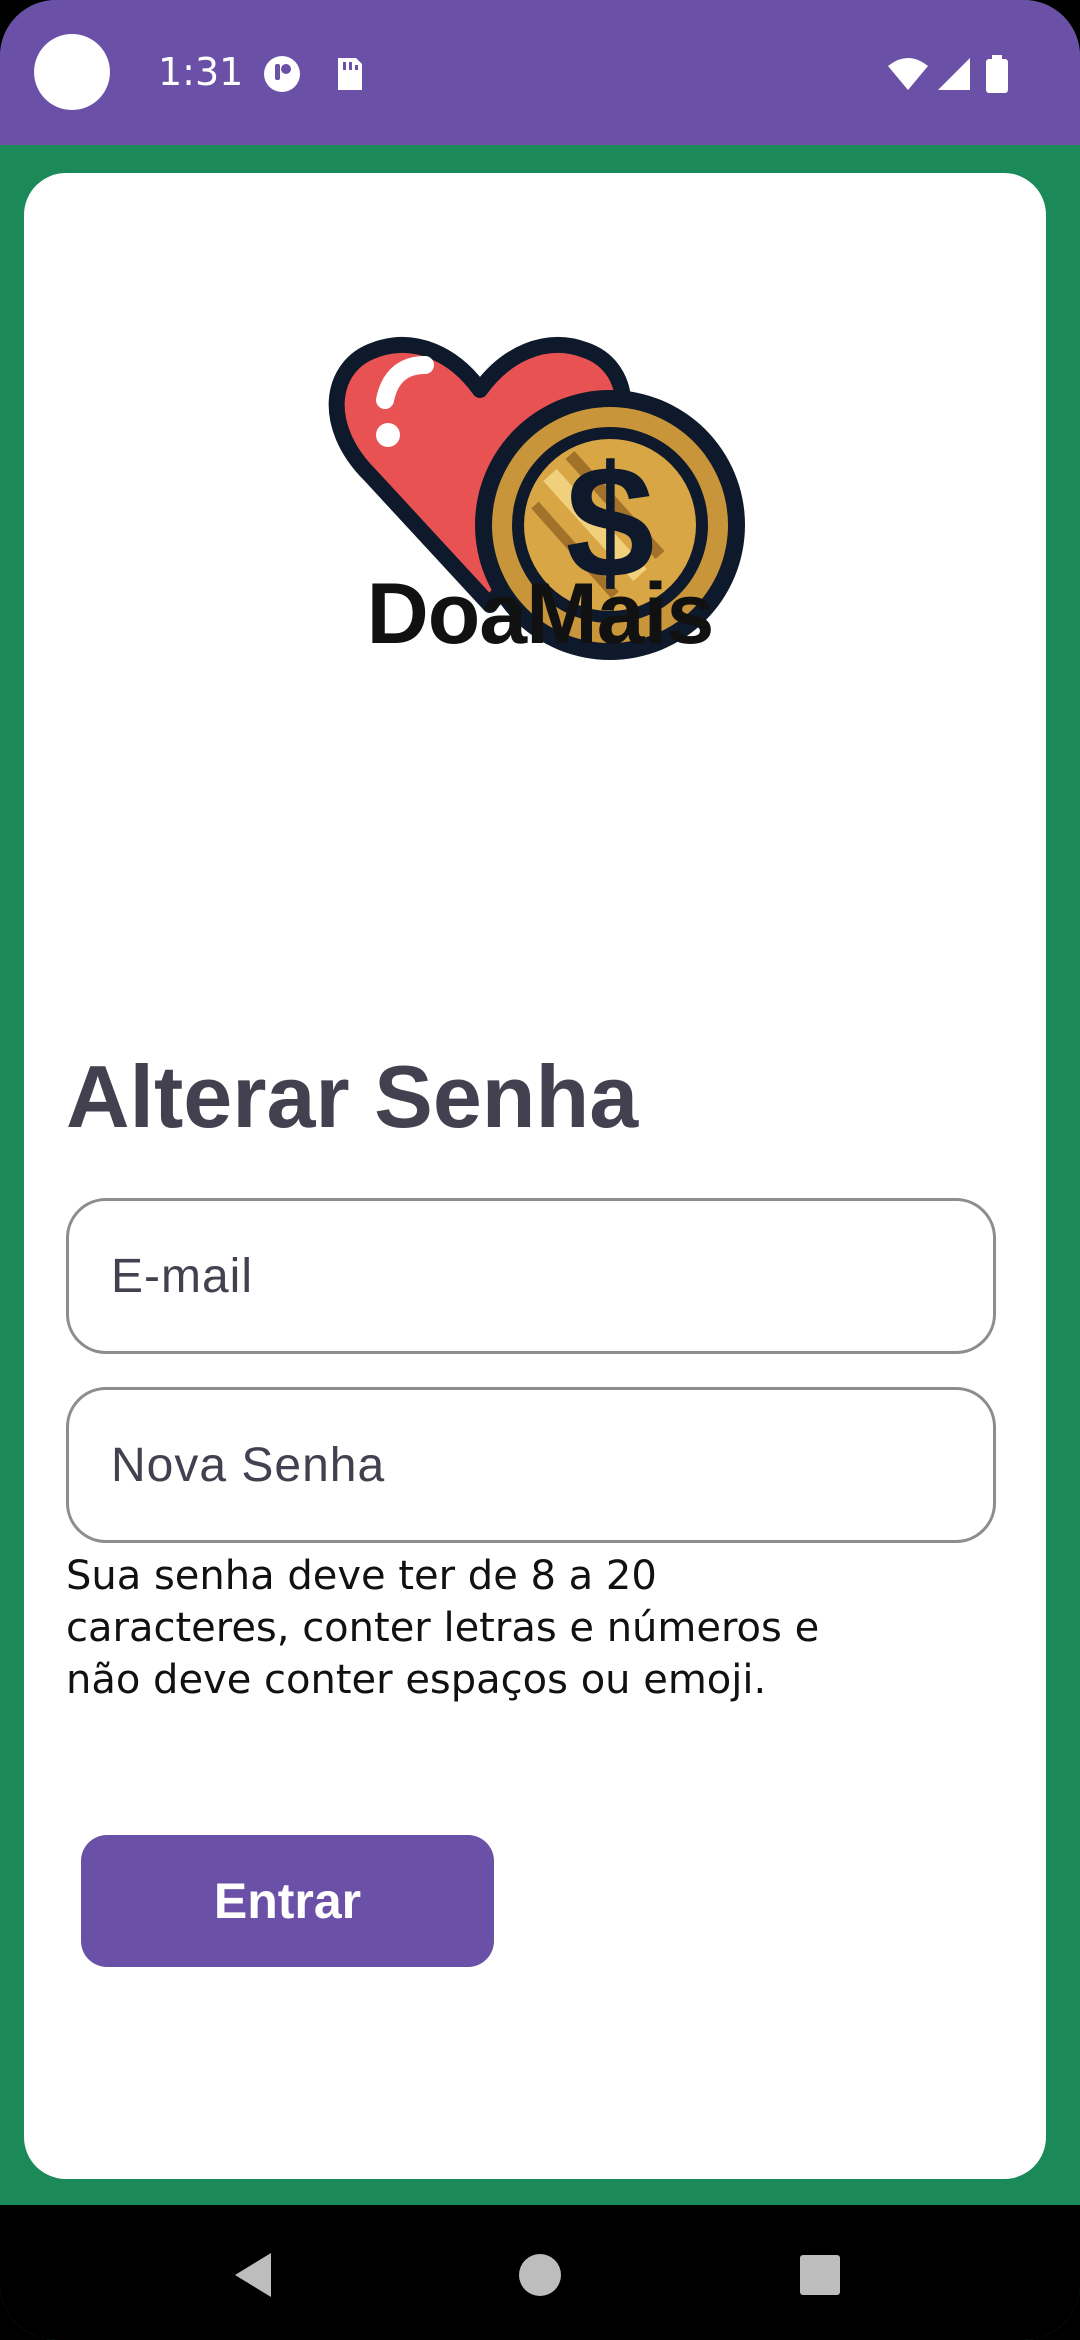 Image resolution: width=1080 pixels, height=2340 pixels. Describe the element at coordinates (540, 72) in the screenshot. I see `status-bar: 1:31` at that location.